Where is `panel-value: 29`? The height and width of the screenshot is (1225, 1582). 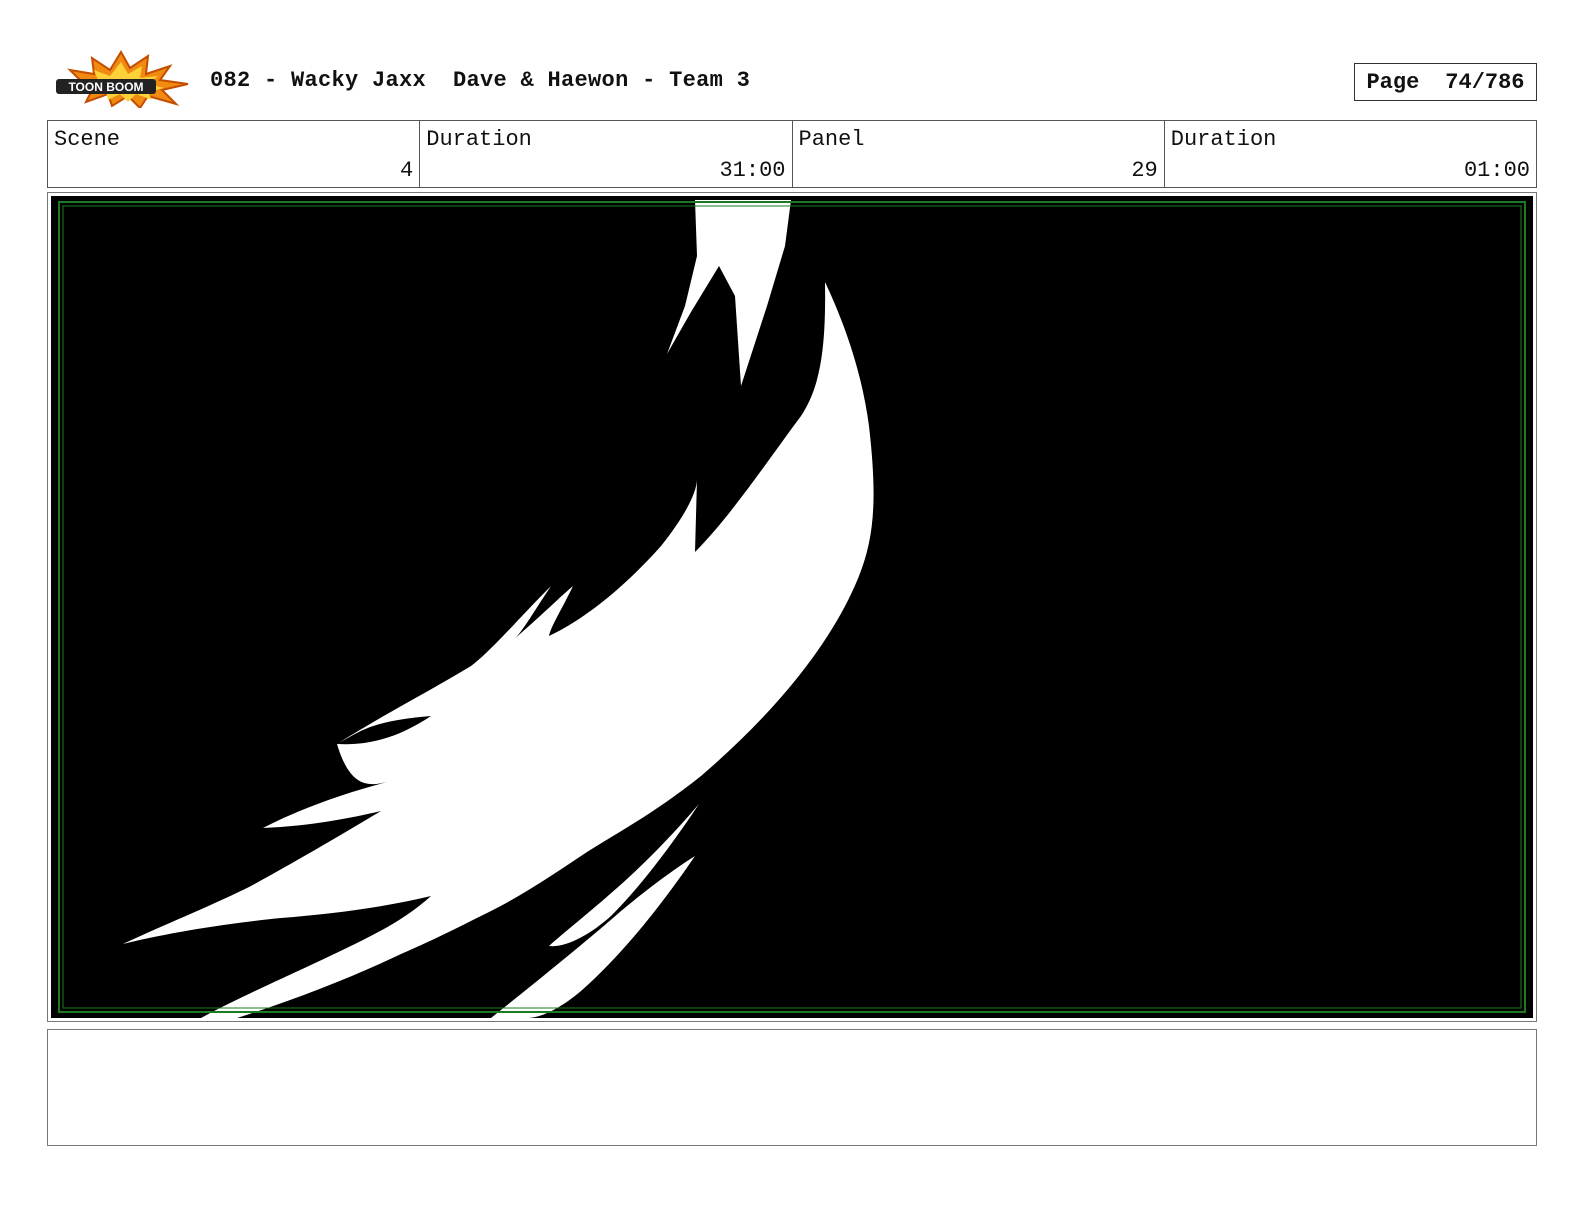 panel-value: 29 is located at coordinates (1144, 170).